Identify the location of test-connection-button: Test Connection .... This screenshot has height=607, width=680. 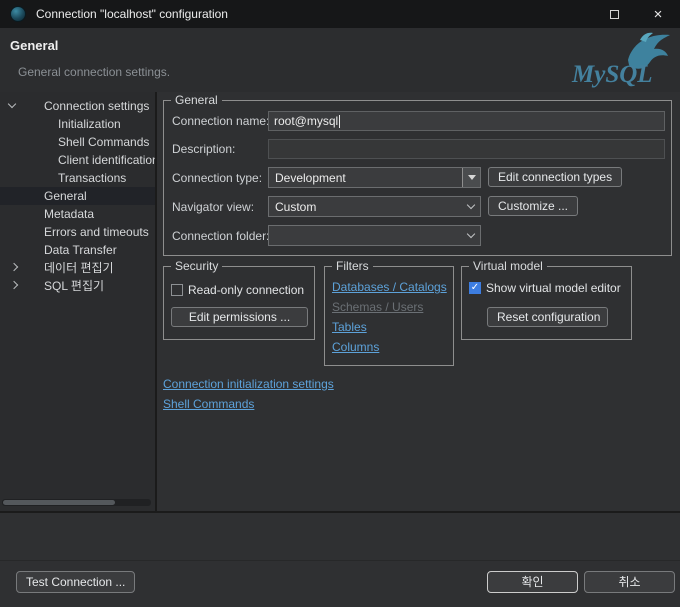
(76, 582).